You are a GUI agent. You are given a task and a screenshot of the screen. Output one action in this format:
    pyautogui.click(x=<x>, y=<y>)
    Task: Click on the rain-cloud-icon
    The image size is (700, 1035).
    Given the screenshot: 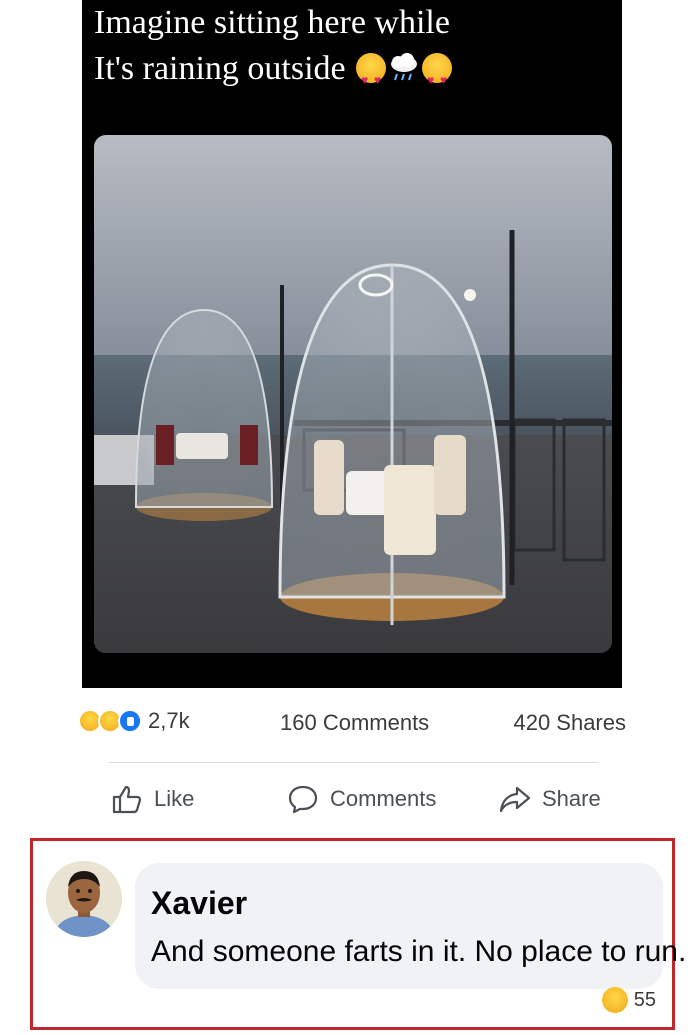 What is the action you would take?
    pyautogui.click(x=404, y=65)
    